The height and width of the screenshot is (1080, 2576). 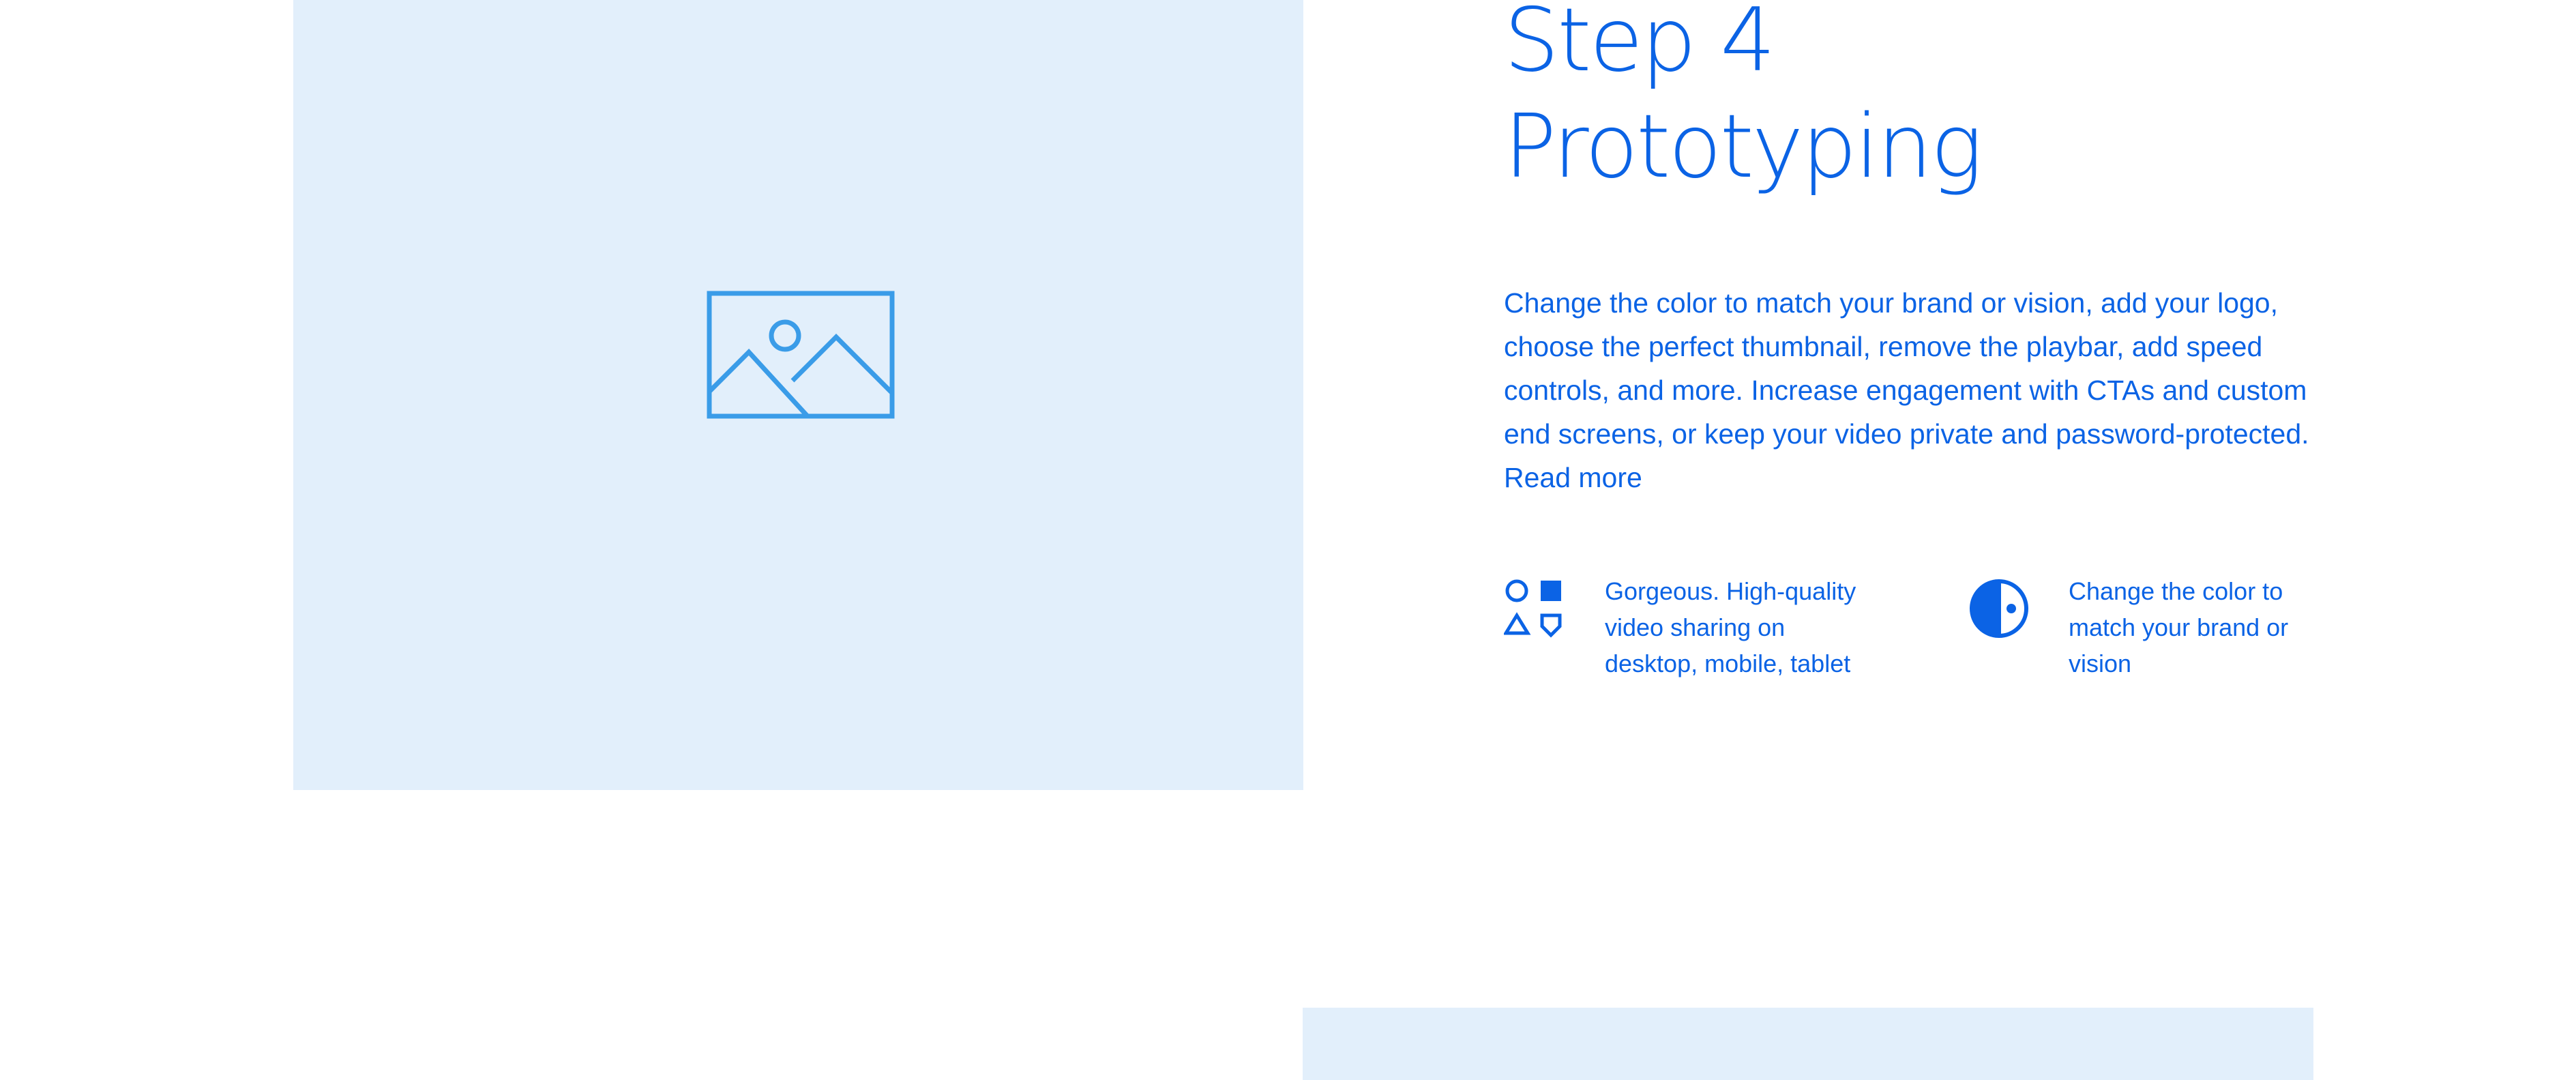 I want to click on step-number: Step 4, so click(x=1640, y=45).